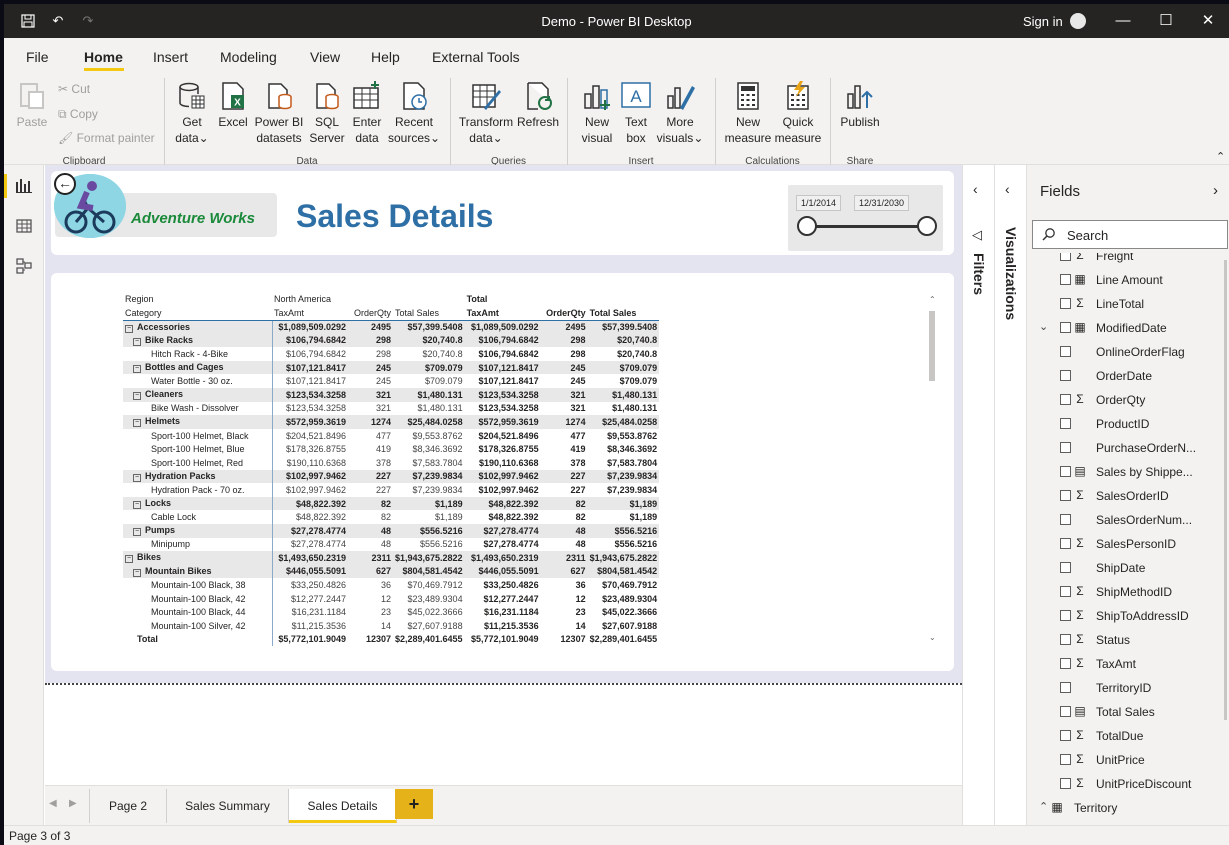 The width and height of the screenshot is (1229, 845). Describe the element at coordinates (1043, 806) in the screenshot. I see `chevron-up-icon: ⌃` at that location.